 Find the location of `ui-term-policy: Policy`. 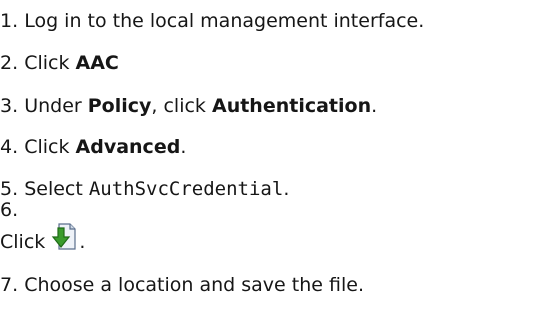

ui-term-policy: Policy is located at coordinates (119, 106).